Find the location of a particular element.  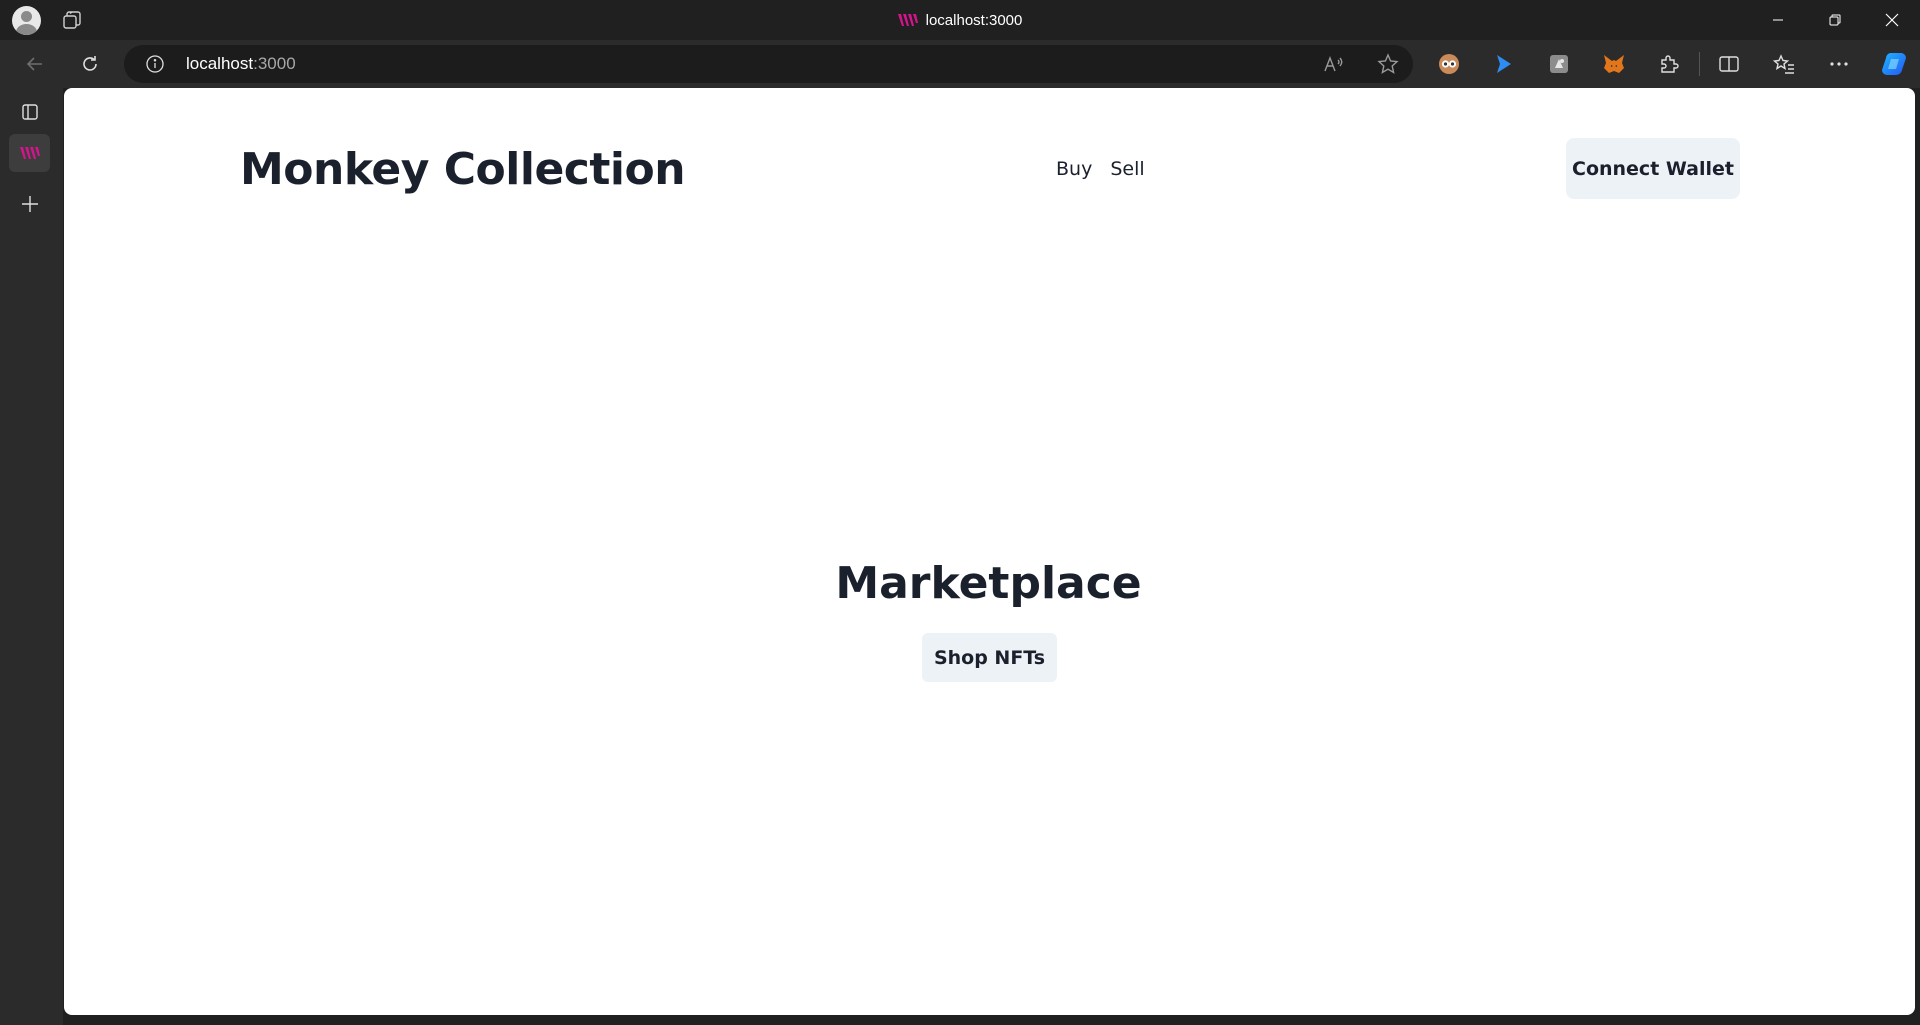

active-tab is located at coordinates (29, 153).